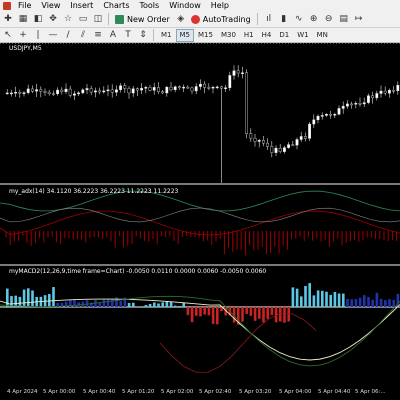  I want to click on menu-window: Window, so click(185, 5).